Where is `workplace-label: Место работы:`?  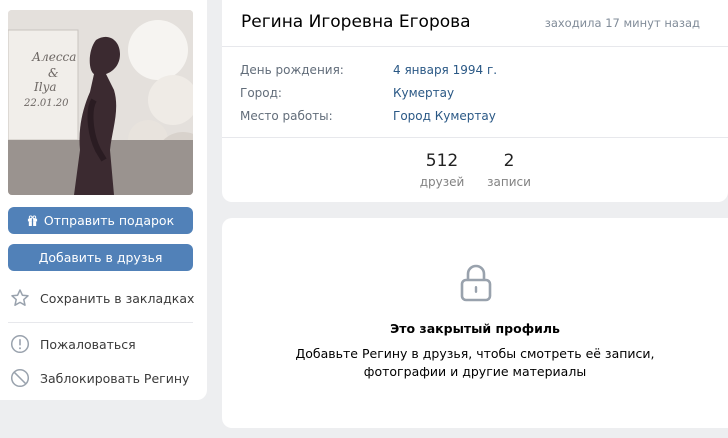 workplace-label: Место работы: is located at coordinates (286, 116).